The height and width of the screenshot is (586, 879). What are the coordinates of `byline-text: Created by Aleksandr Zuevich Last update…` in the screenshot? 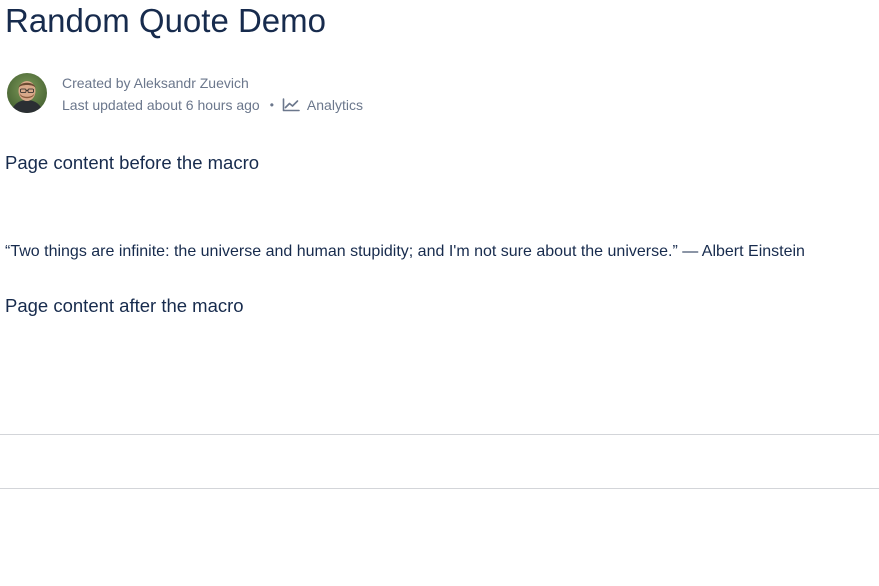 It's located at (212, 94).